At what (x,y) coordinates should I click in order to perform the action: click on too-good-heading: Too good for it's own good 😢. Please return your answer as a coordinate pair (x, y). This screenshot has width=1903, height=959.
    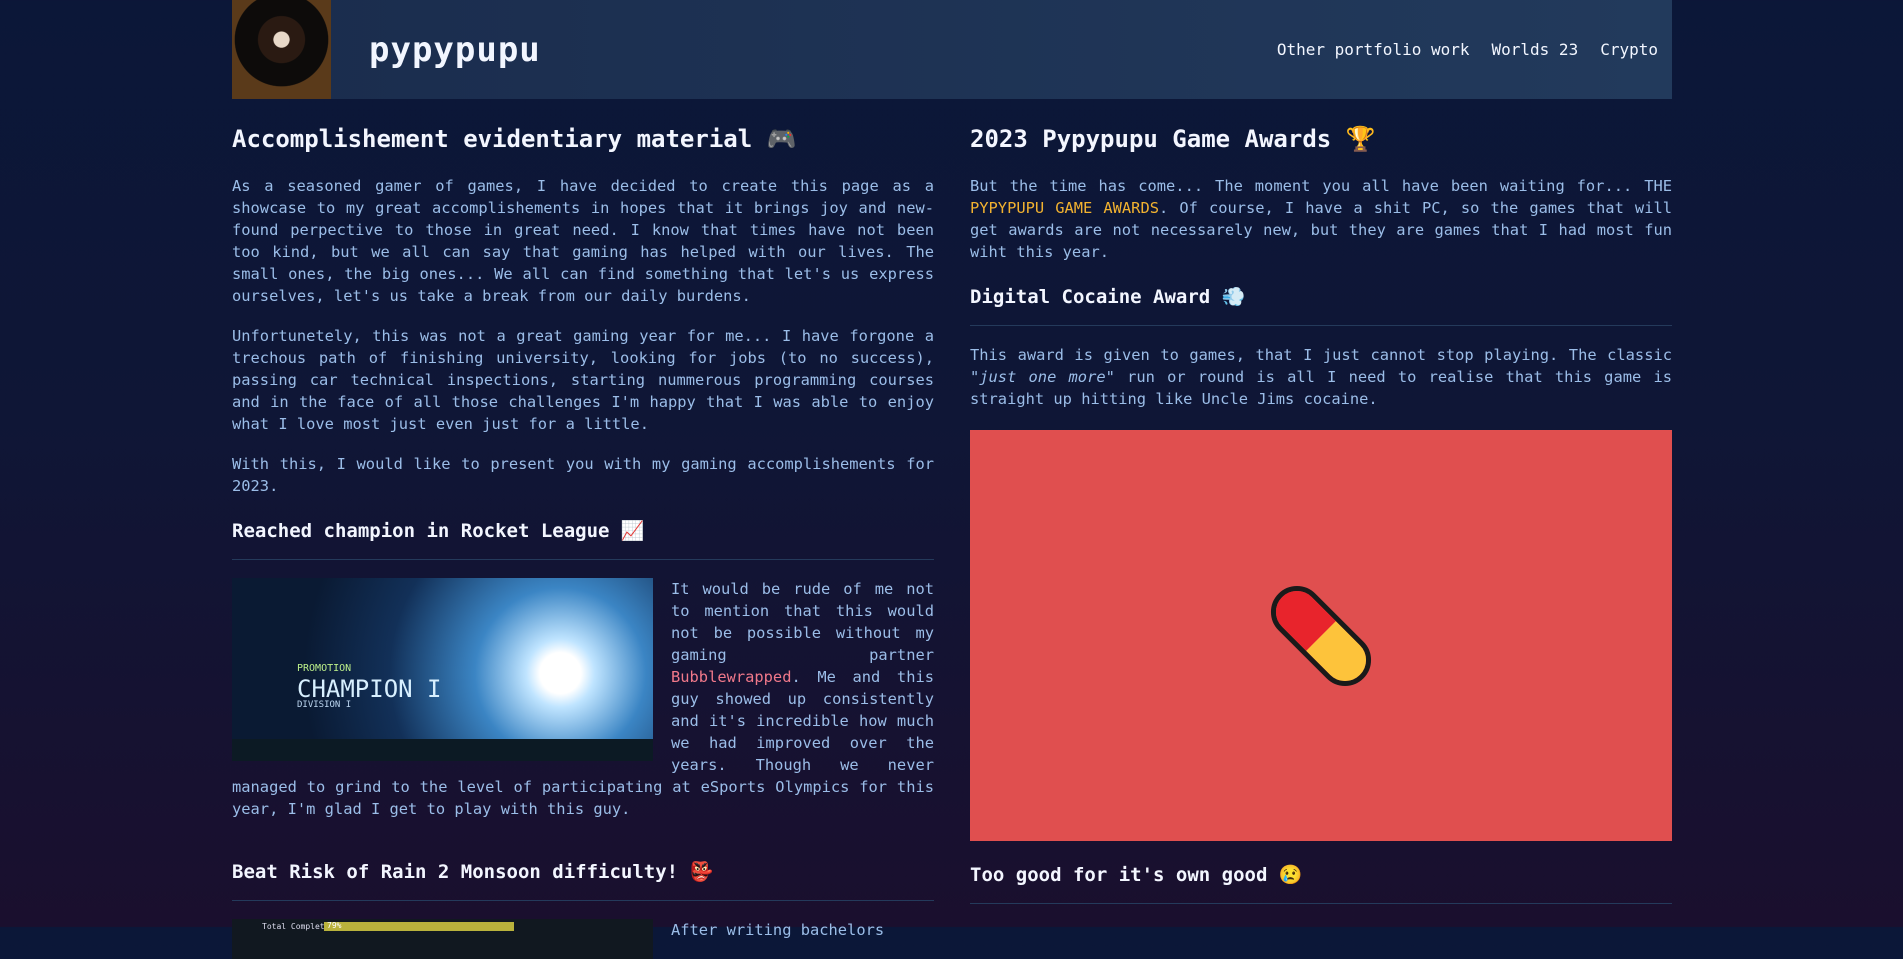
    Looking at the image, I should click on (1321, 883).